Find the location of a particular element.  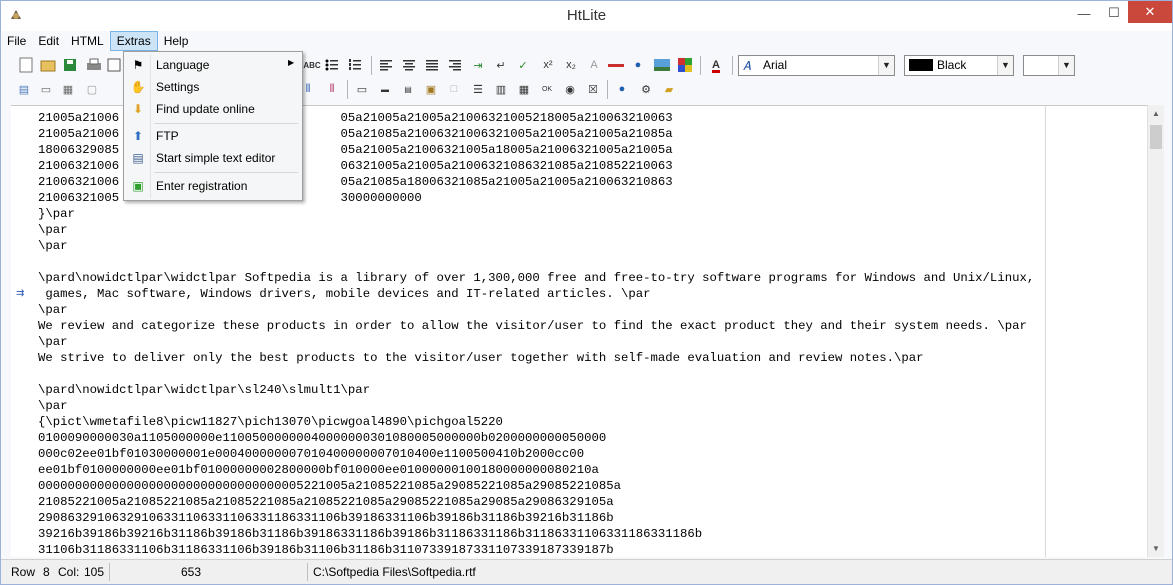

download-arrow-icon: ⬇ is located at coordinates (138, 109).